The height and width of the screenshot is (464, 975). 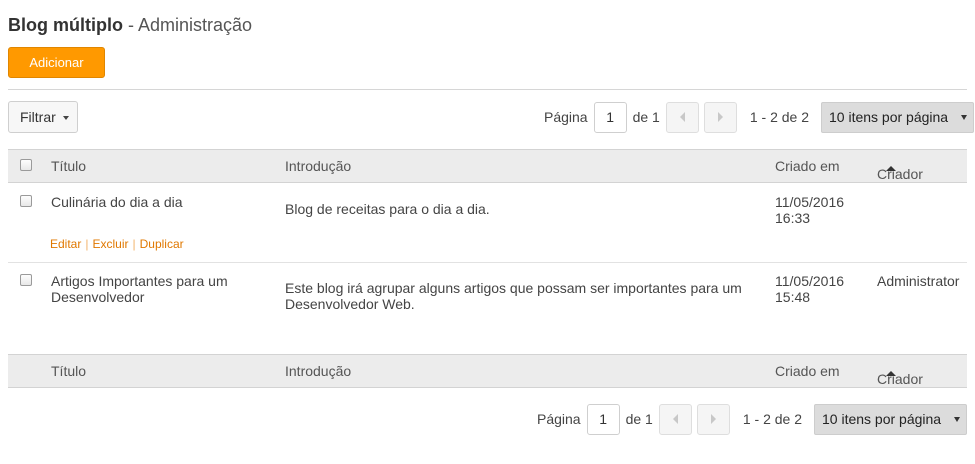 I want to click on page-title: Blog múltiplo - Administração, so click(x=130, y=25).